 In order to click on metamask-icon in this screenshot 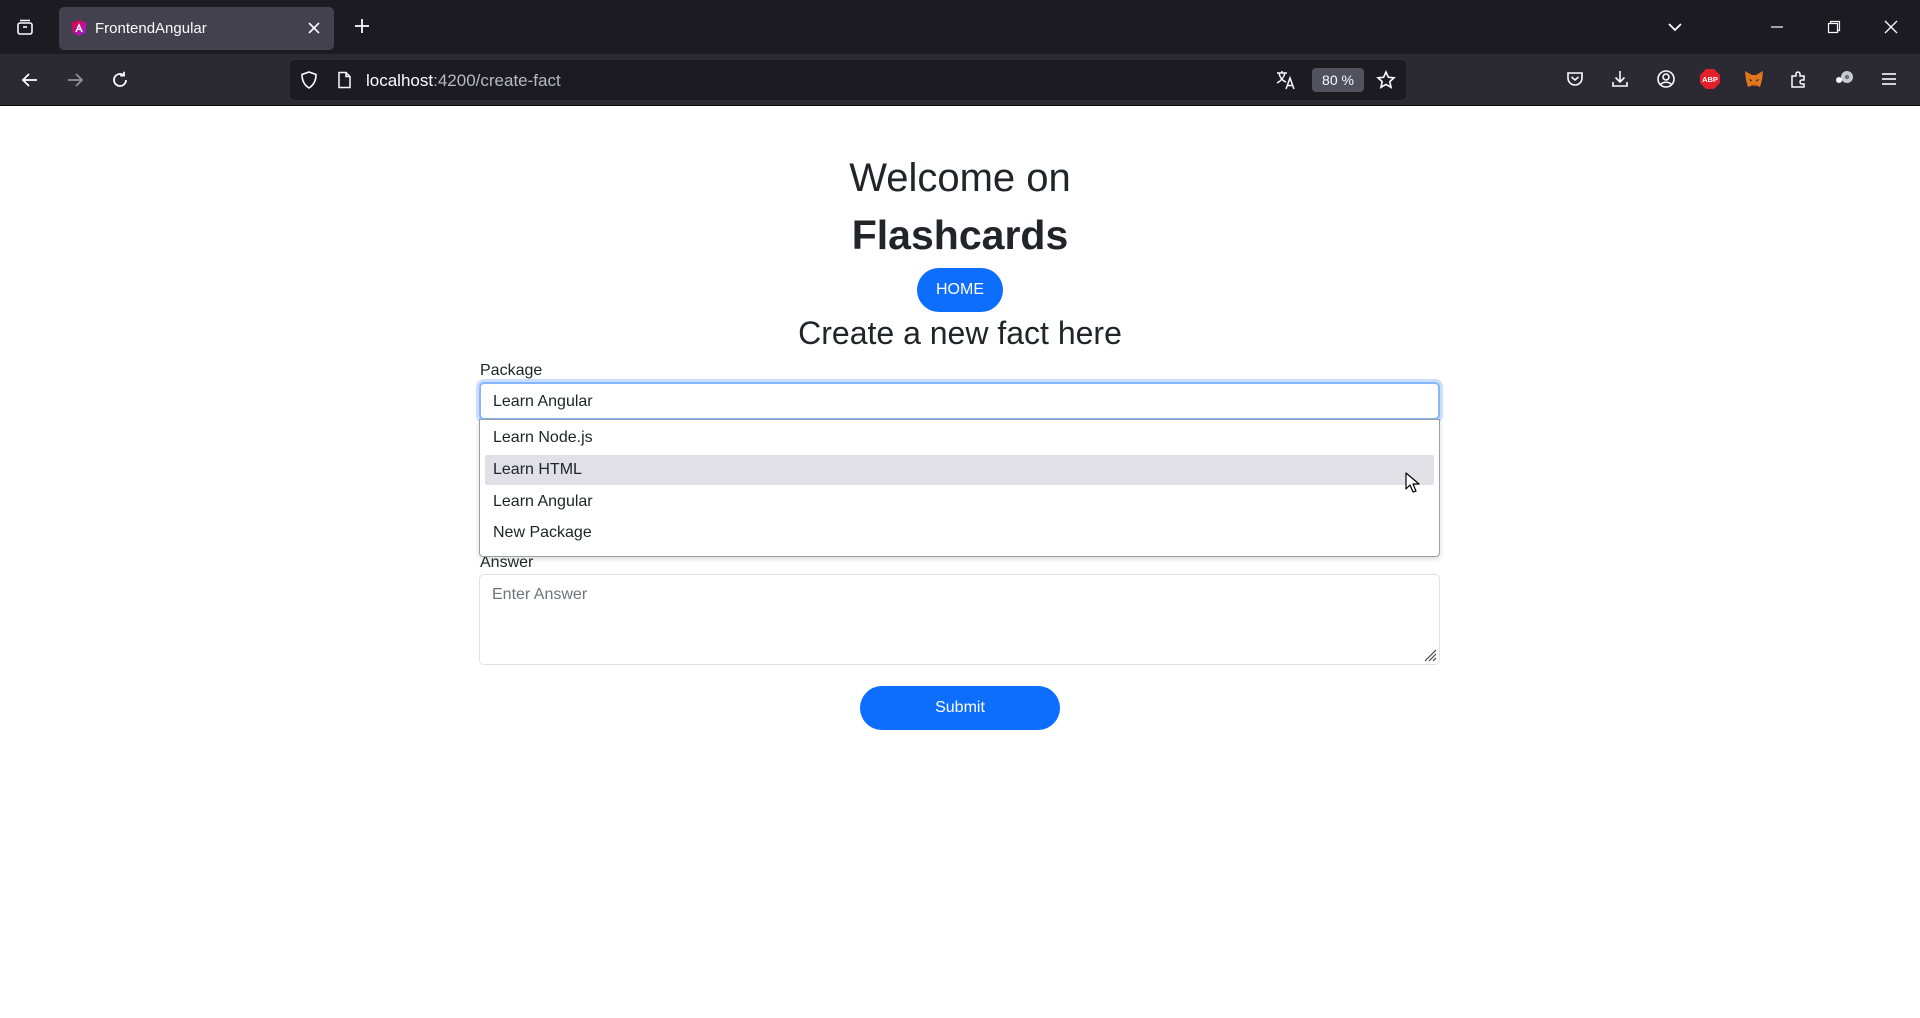, I will do `click(1754, 79)`.